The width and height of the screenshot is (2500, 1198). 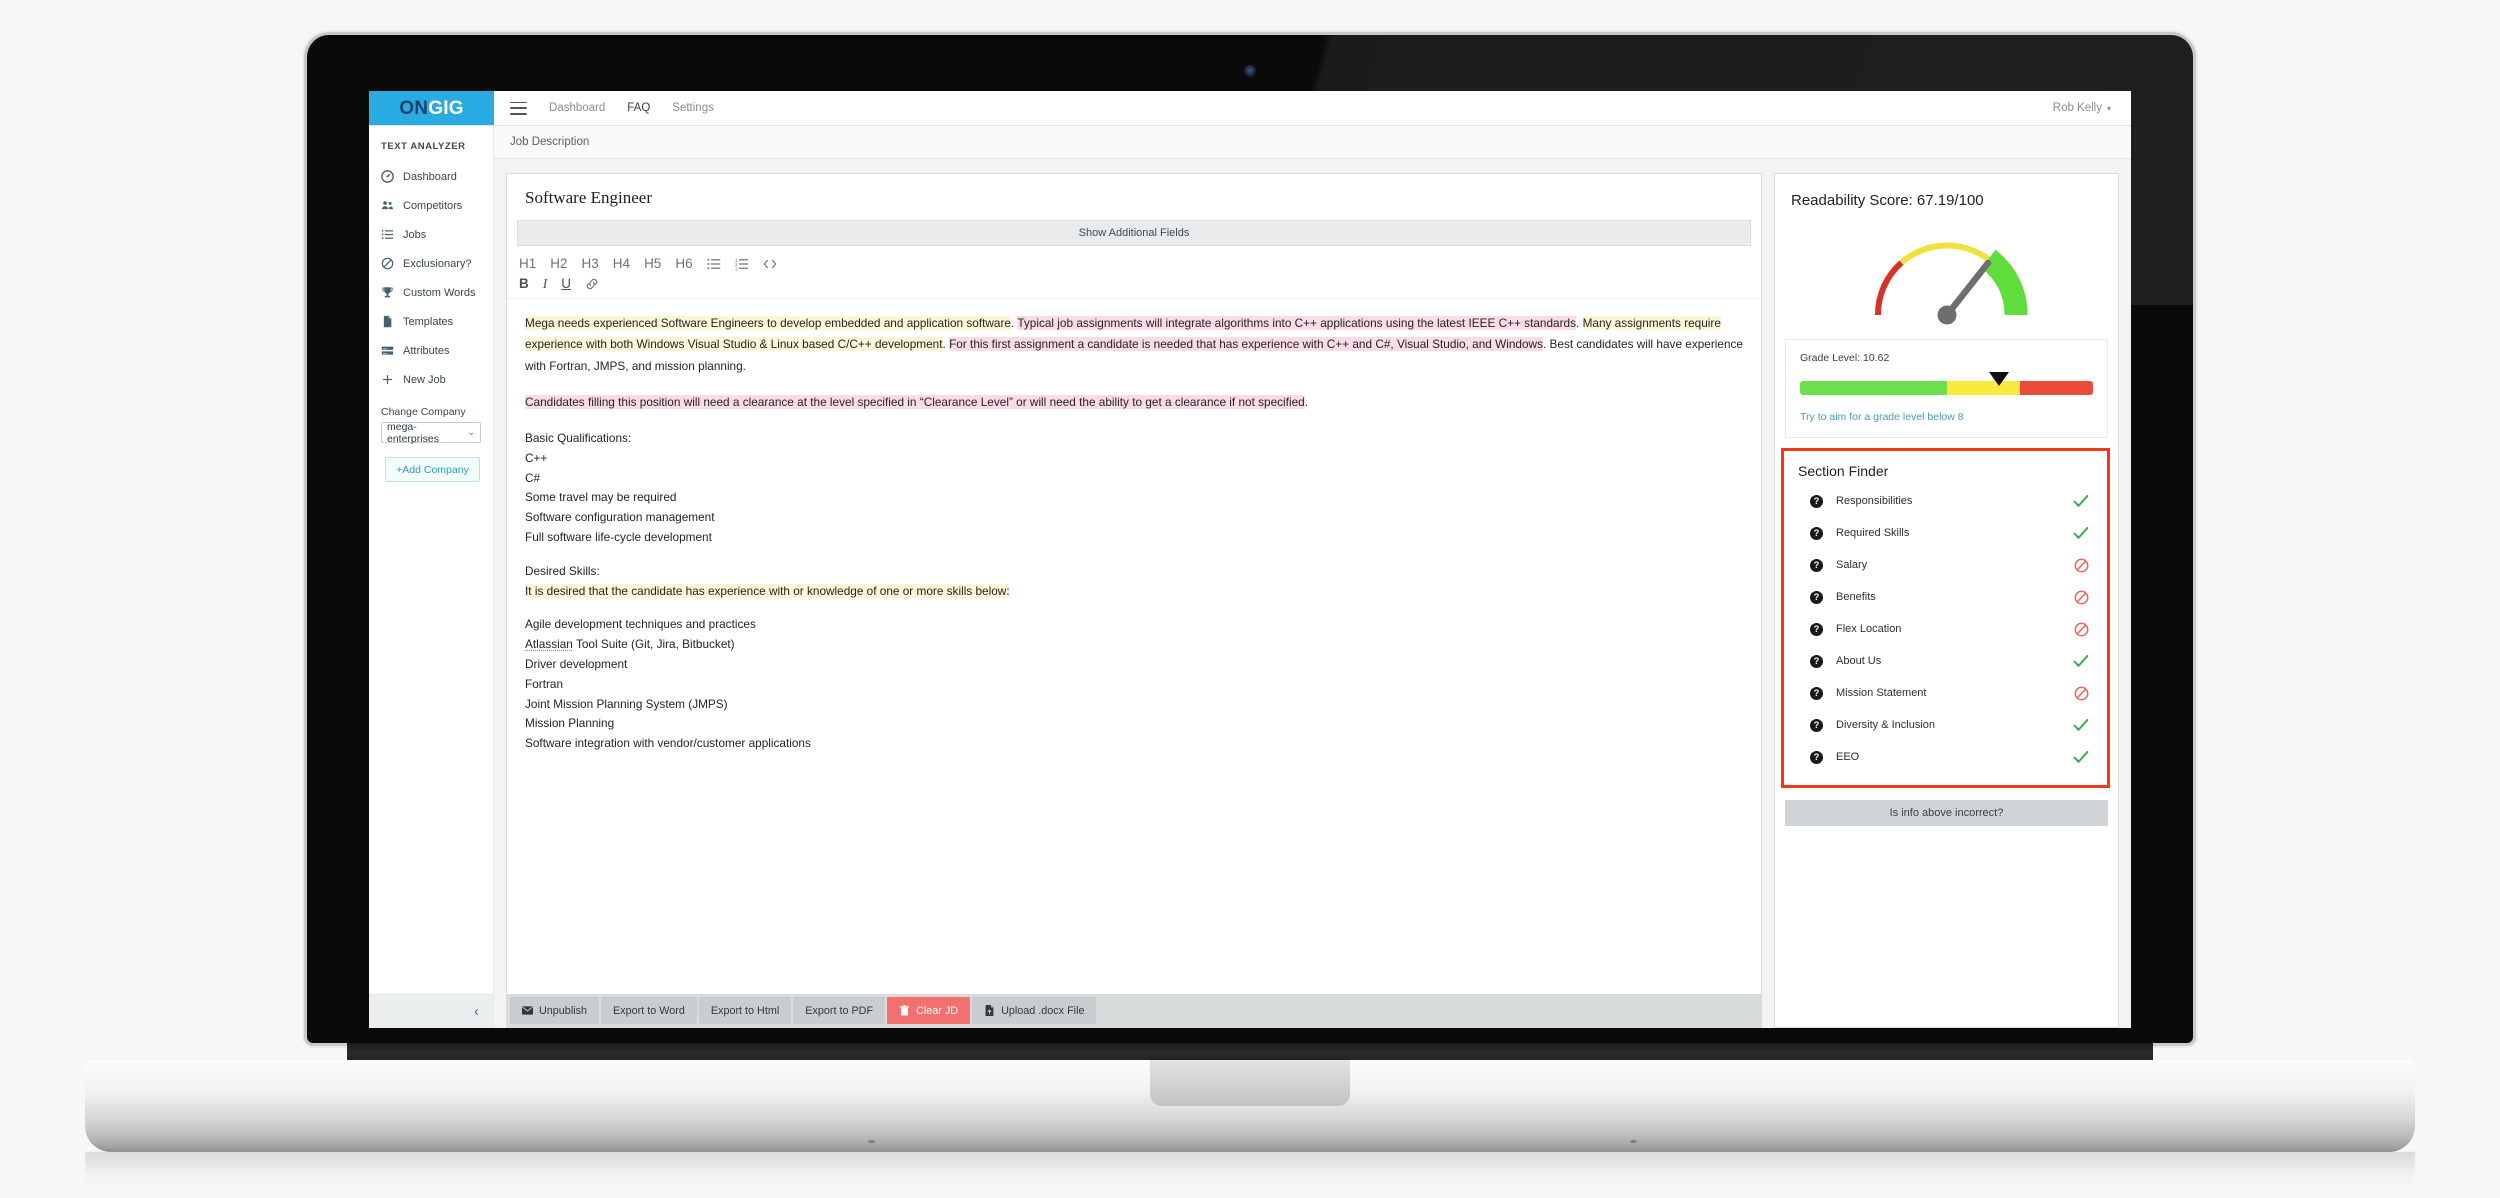 What do you see at coordinates (618, 536) in the screenshot?
I see `list-item: Full software life-cycle development` at bounding box center [618, 536].